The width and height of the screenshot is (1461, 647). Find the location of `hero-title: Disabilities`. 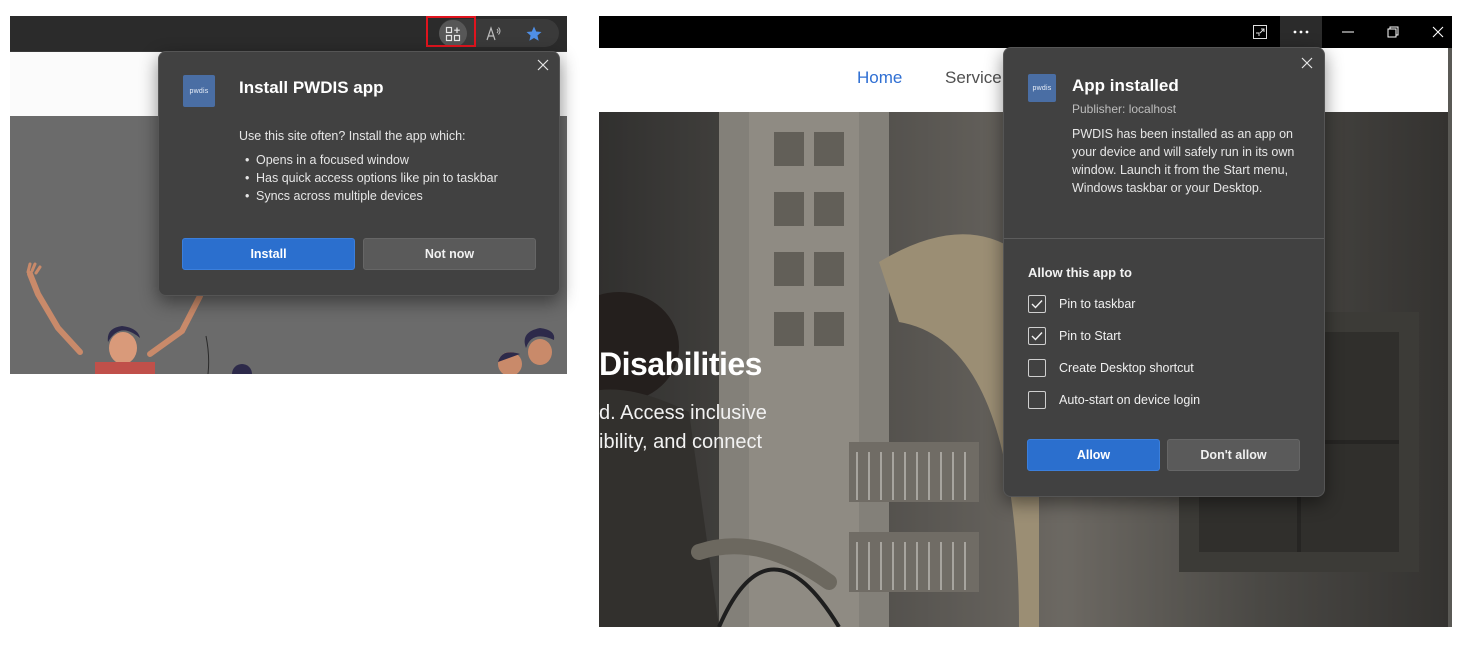

hero-title: Disabilities is located at coordinates (680, 364).